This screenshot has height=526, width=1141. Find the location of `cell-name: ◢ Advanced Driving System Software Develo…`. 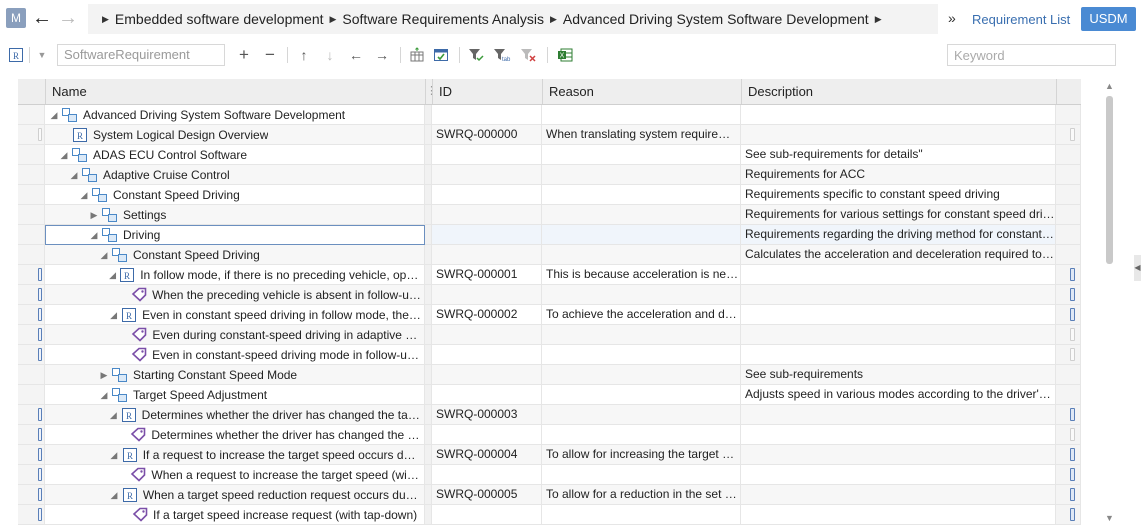

cell-name: ◢ Advanced Driving System Software Develo… is located at coordinates (235, 115).